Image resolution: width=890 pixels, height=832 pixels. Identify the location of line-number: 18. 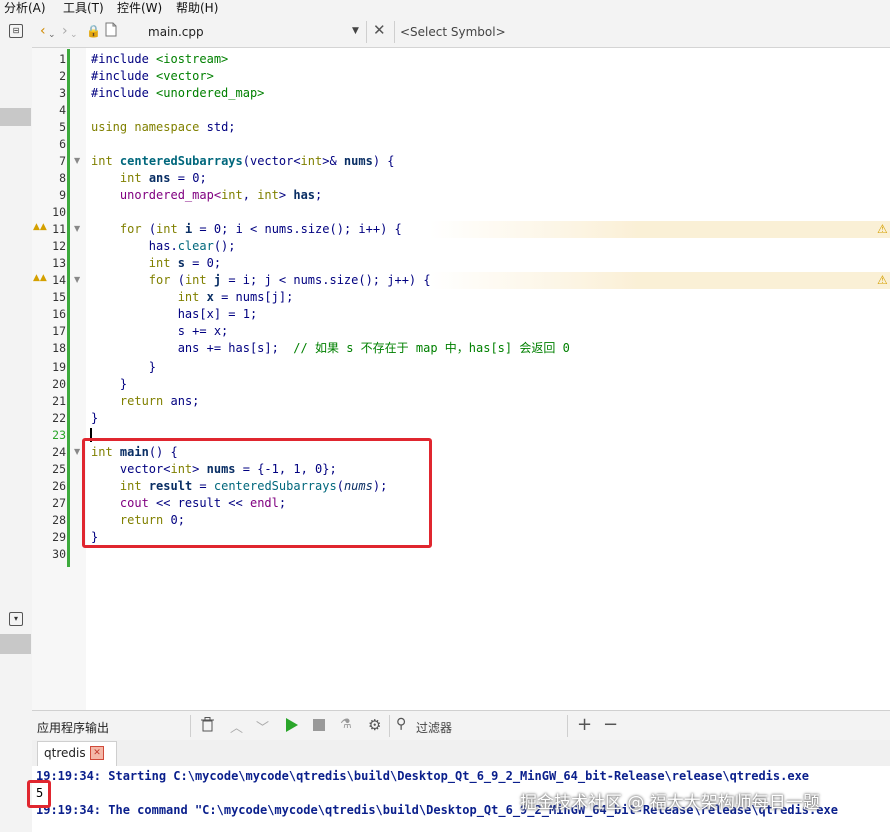
(59, 348).